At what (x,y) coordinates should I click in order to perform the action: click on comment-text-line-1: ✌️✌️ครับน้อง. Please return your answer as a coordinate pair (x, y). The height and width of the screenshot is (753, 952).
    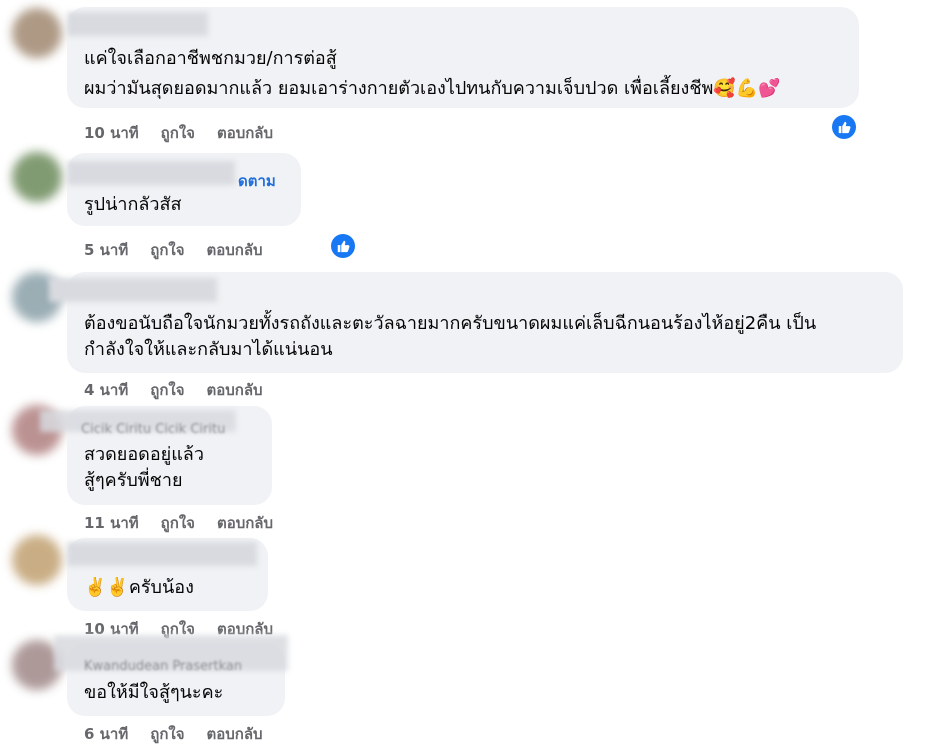
    Looking at the image, I should click on (139, 587).